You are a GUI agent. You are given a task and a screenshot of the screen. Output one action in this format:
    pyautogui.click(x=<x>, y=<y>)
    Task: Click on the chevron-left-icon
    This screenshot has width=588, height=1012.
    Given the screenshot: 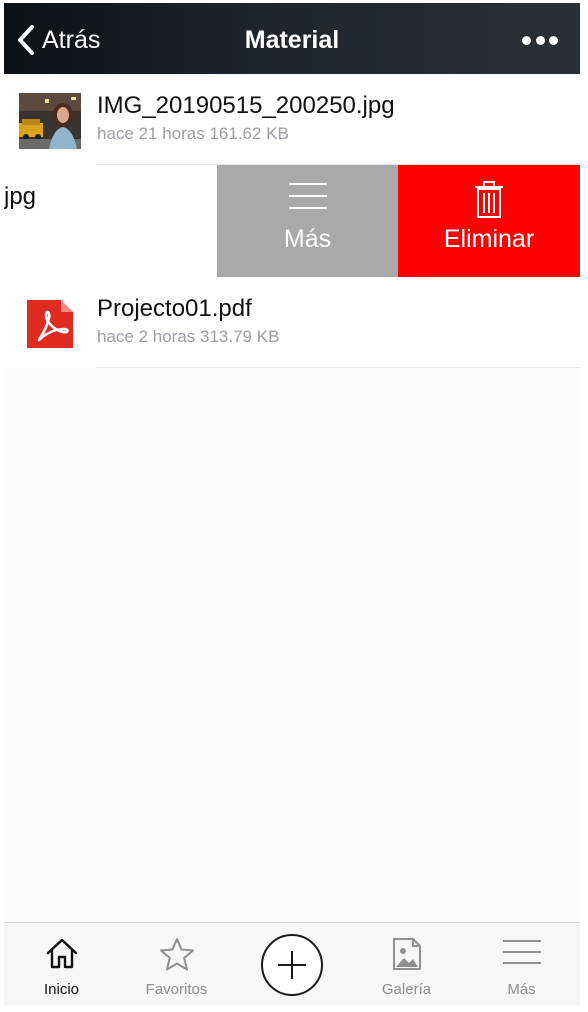 What is the action you would take?
    pyautogui.click(x=26, y=40)
    